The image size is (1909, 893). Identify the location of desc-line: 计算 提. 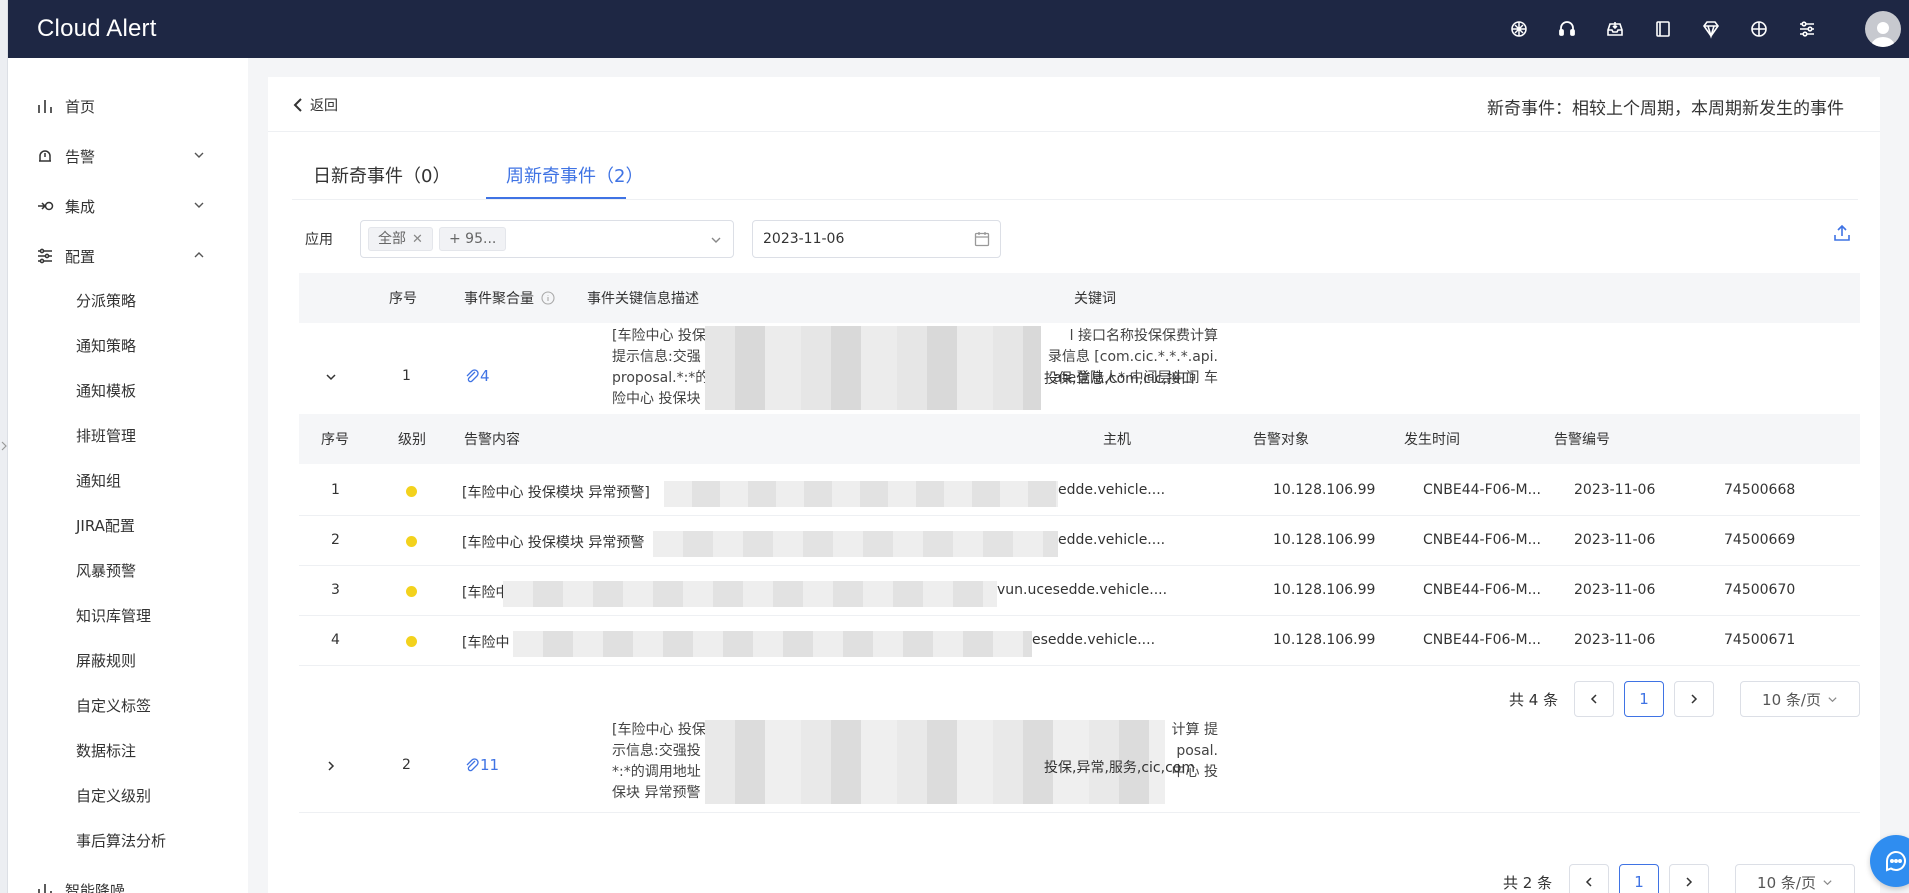
(1194, 730).